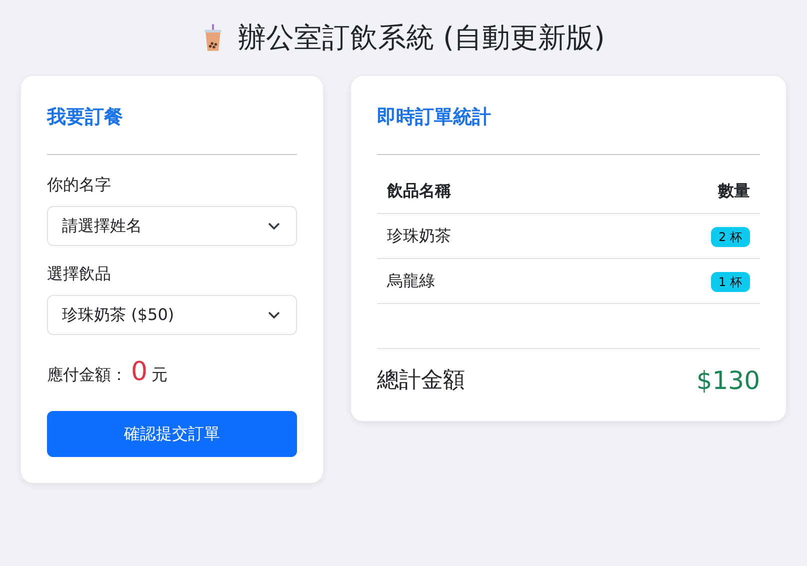 The height and width of the screenshot is (566, 807). I want to click on amount-label: 應付金額：, so click(87, 375).